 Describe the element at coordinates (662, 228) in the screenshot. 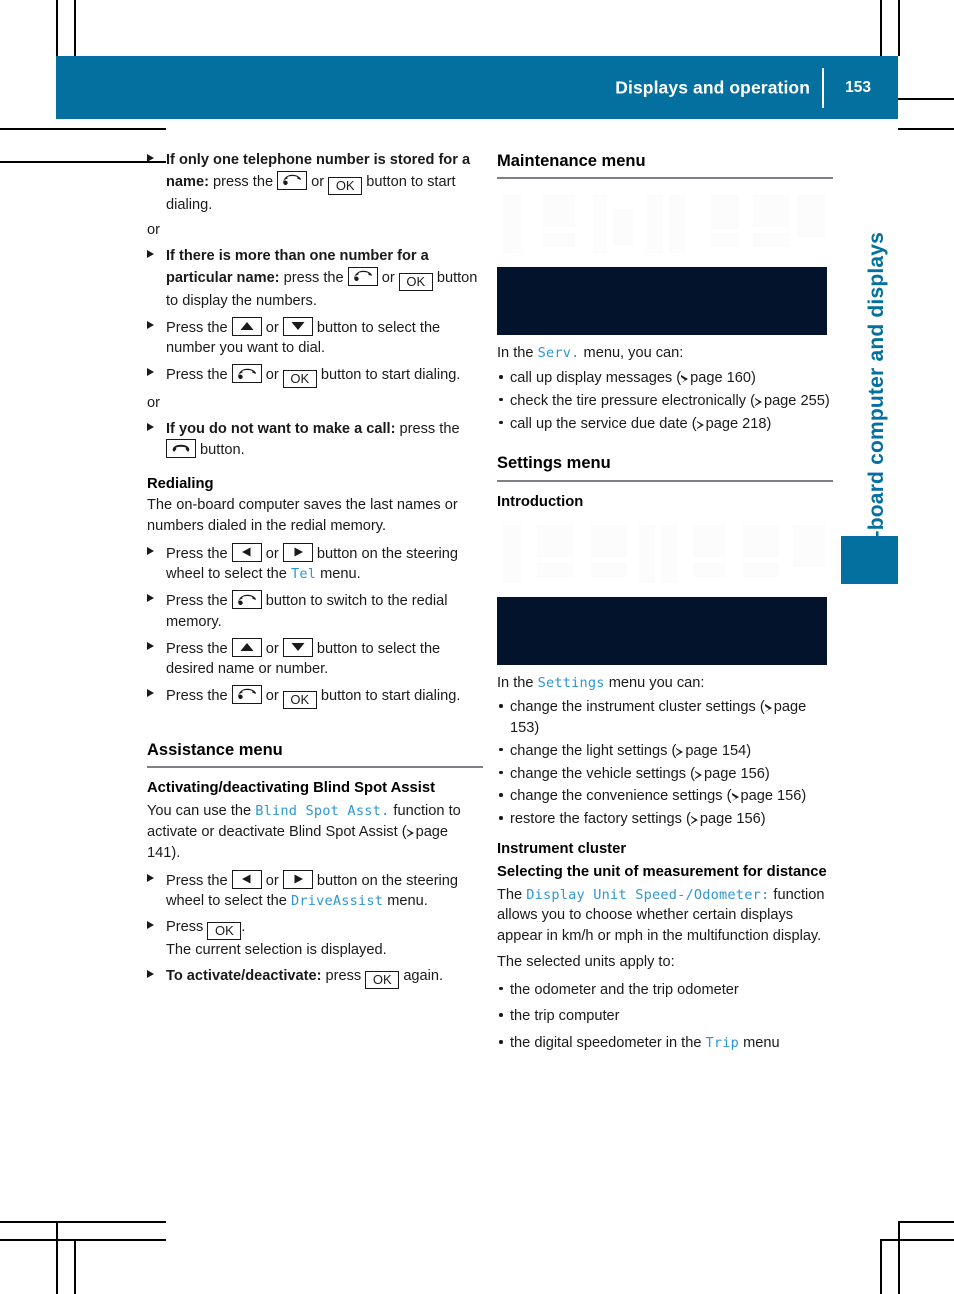

I see `figure-upper-area` at that location.